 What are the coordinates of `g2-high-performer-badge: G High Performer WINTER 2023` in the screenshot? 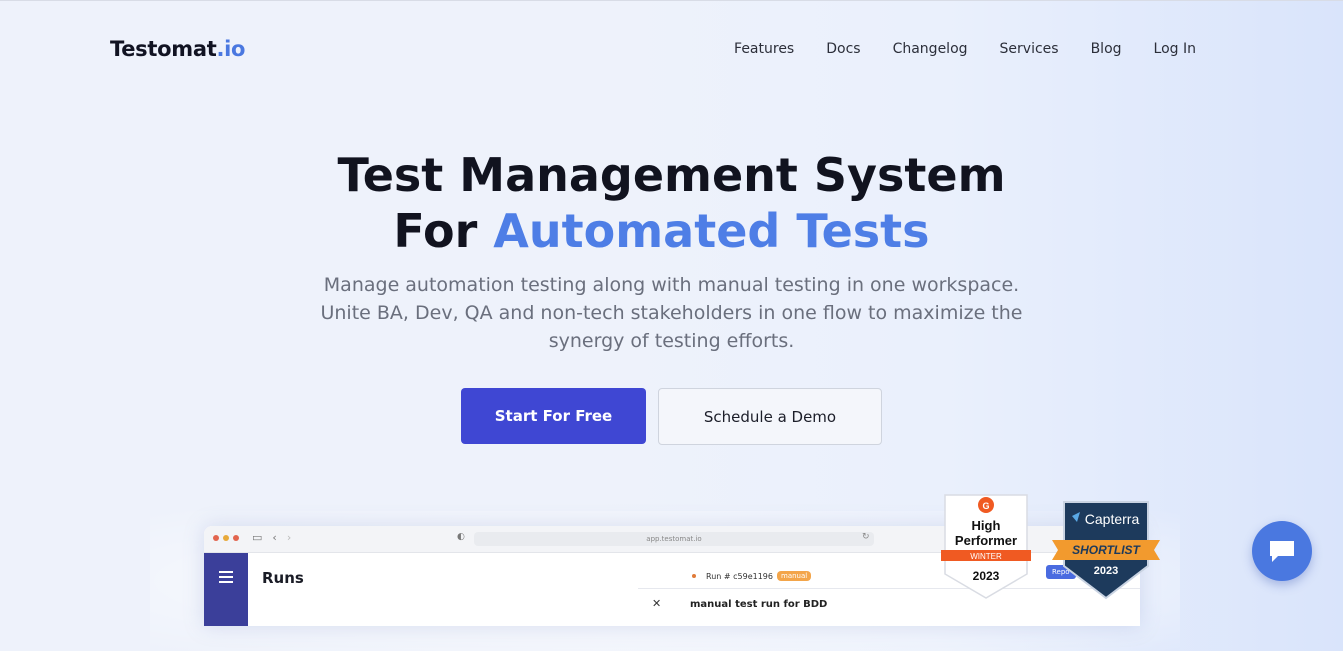 It's located at (986, 546).